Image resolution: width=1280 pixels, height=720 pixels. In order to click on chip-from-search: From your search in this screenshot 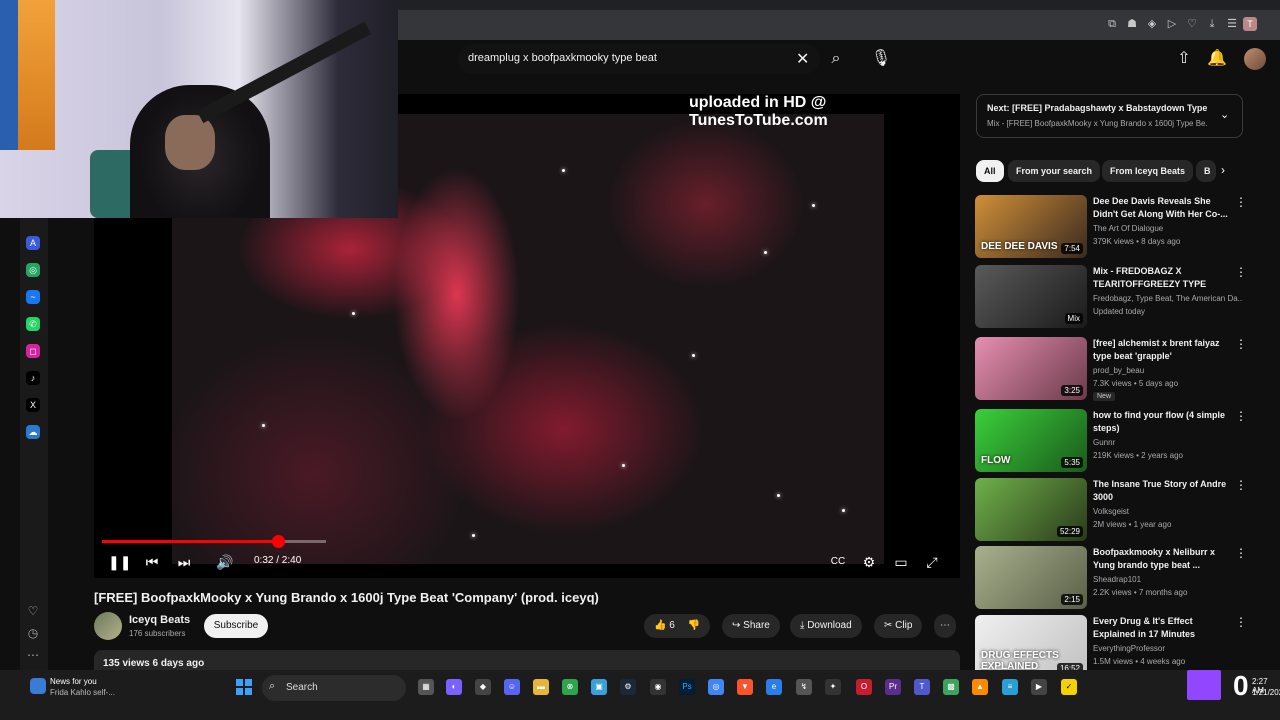, I will do `click(1054, 171)`.